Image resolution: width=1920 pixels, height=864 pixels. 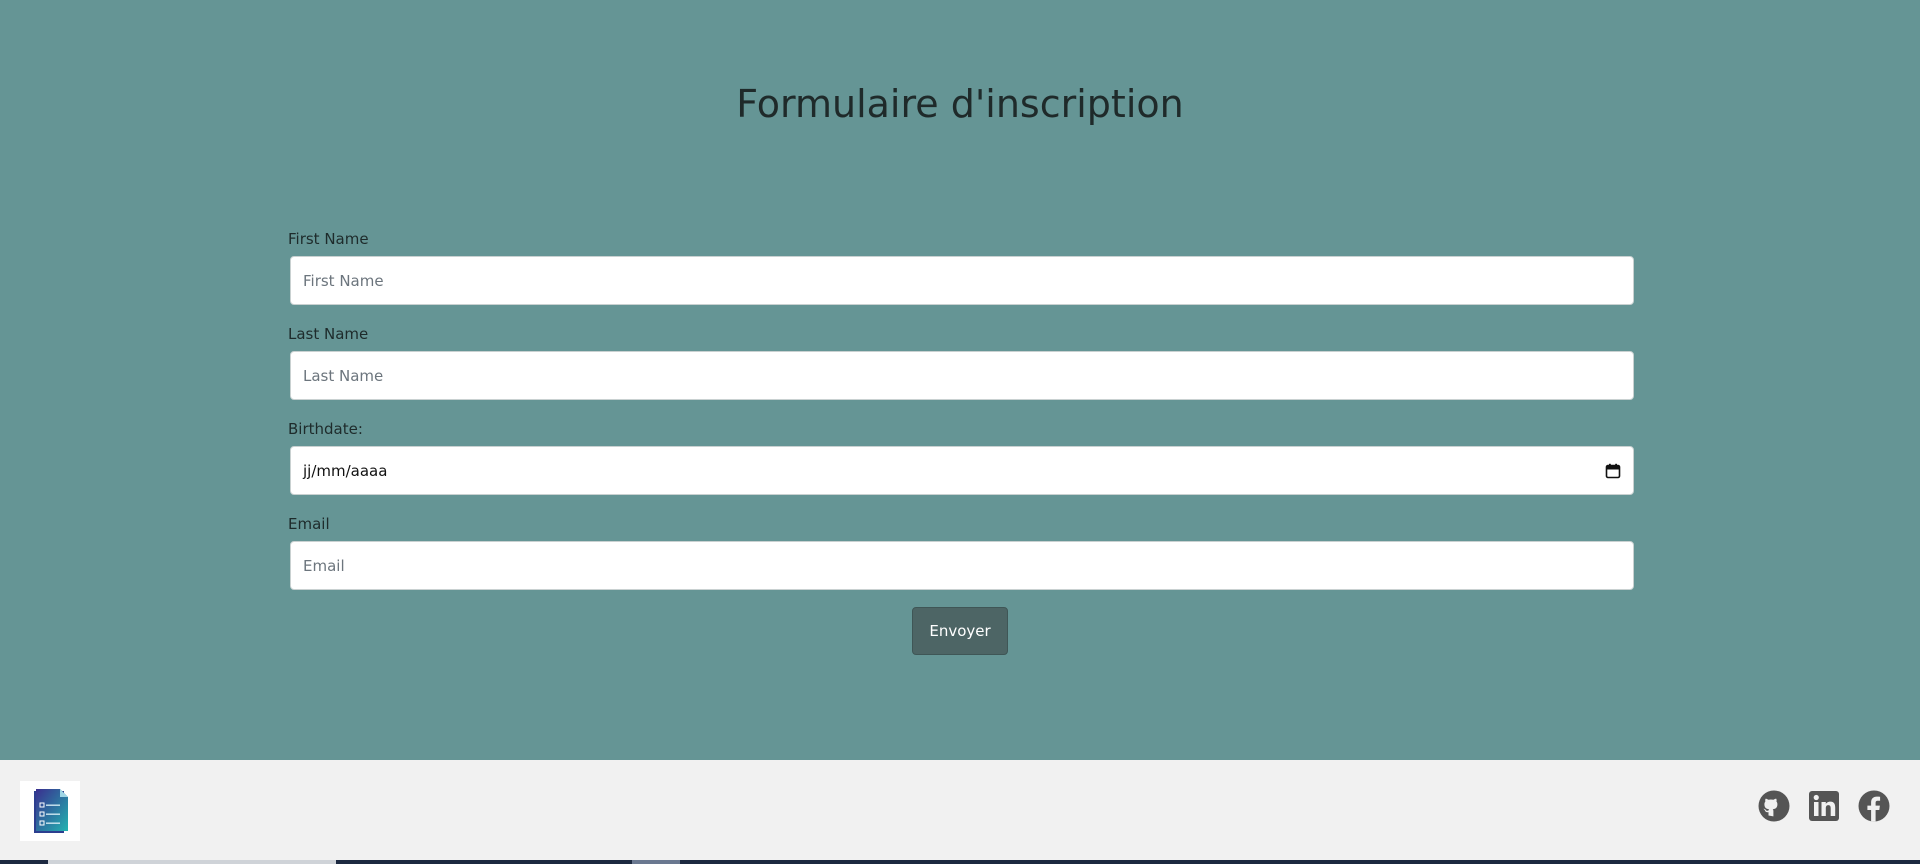 What do you see at coordinates (50, 811) in the screenshot?
I see `form-document-icon` at bounding box center [50, 811].